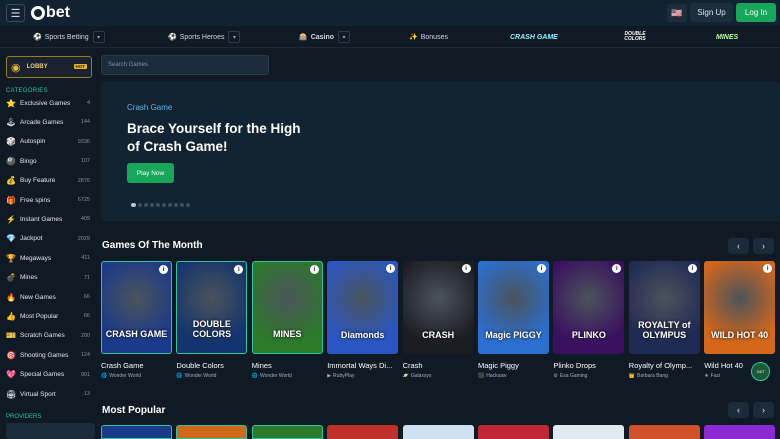 The width and height of the screenshot is (780, 439). I want to click on nav-casino: 🎰 Casino ▾, so click(325, 37).